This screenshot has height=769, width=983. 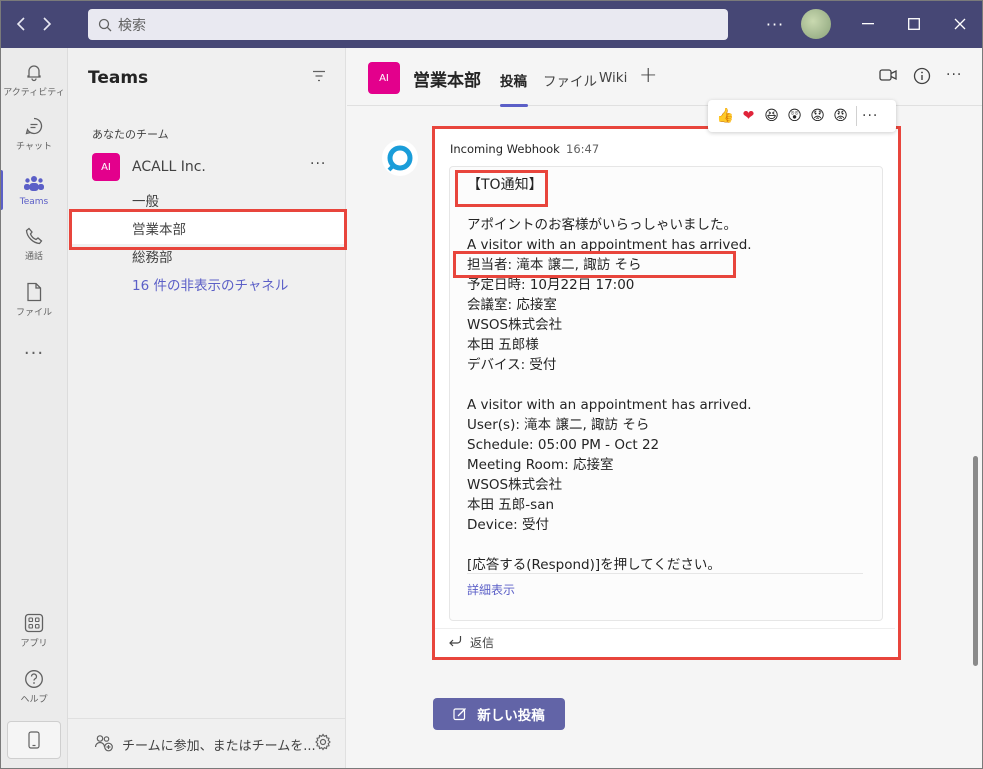 What do you see at coordinates (914, 24) in the screenshot?
I see `maximize-icon` at bounding box center [914, 24].